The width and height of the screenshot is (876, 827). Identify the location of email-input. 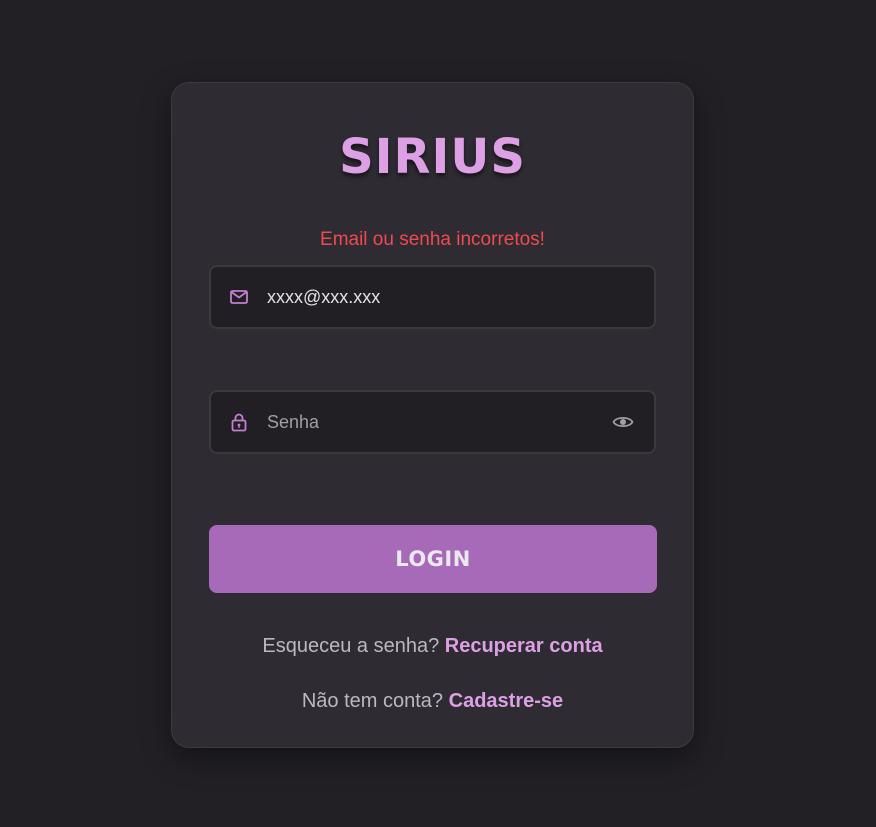
(432, 297).